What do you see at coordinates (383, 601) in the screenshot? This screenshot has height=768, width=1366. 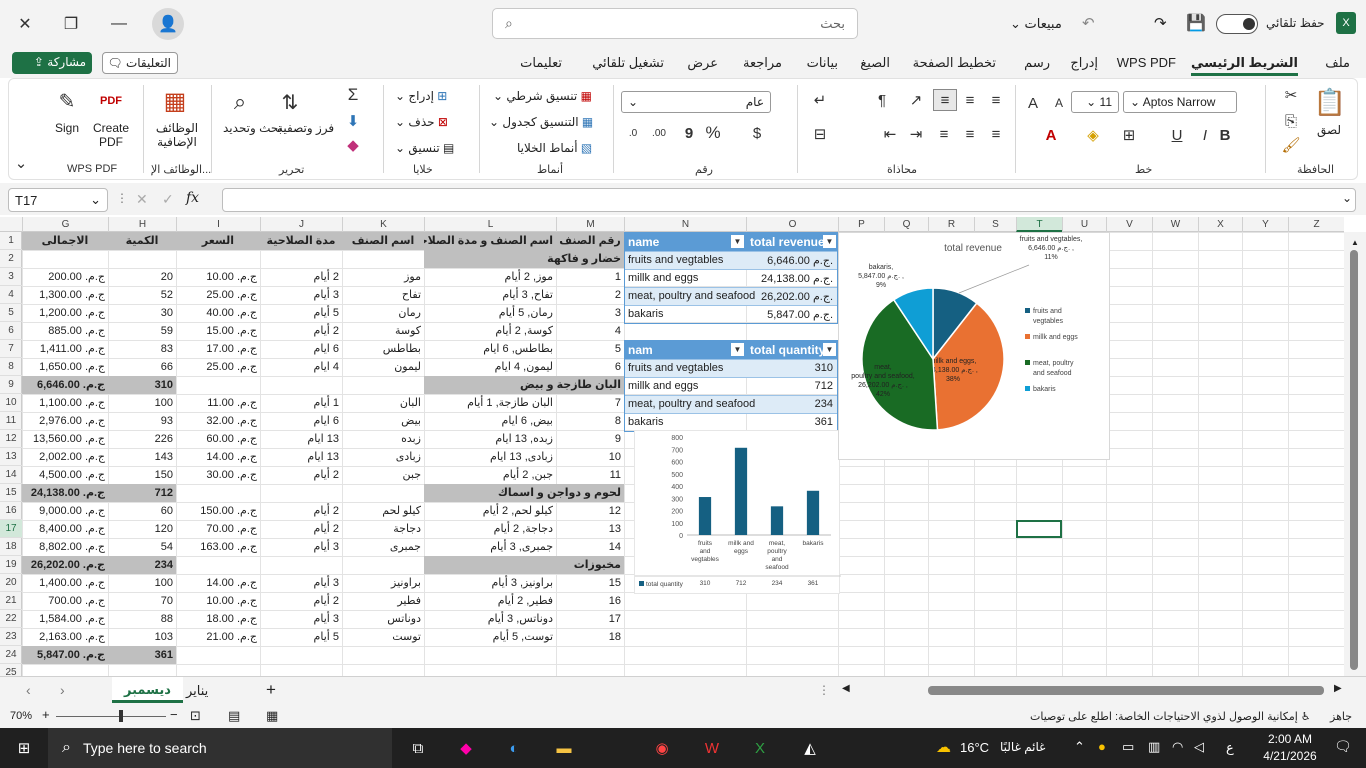 I see `item-name-cell: فطير` at bounding box center [383, 601].